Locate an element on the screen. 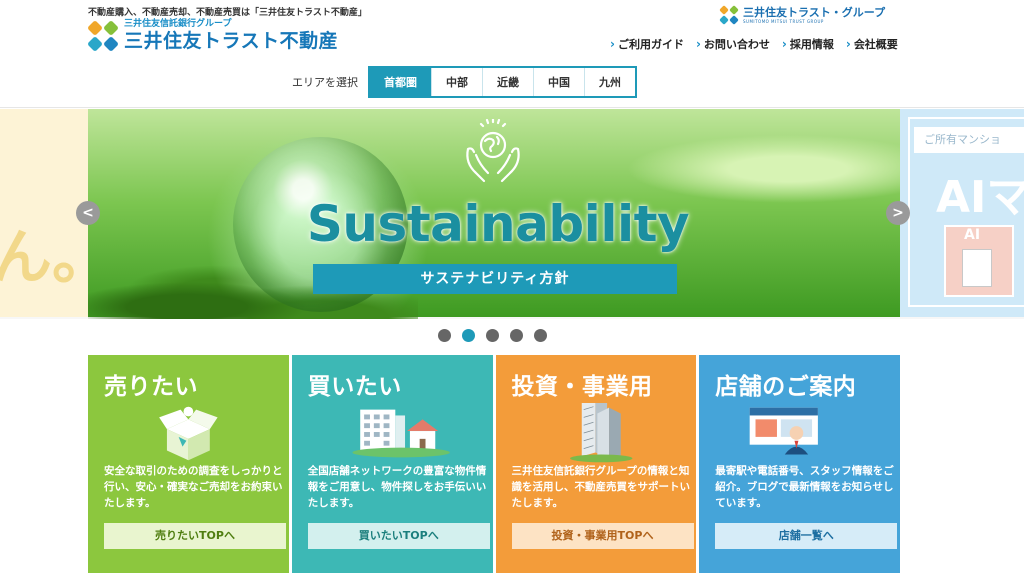 Image resolution: width=1024 pixels, height=573 pixels. open-box-icon is located at coordinates (188, 433).